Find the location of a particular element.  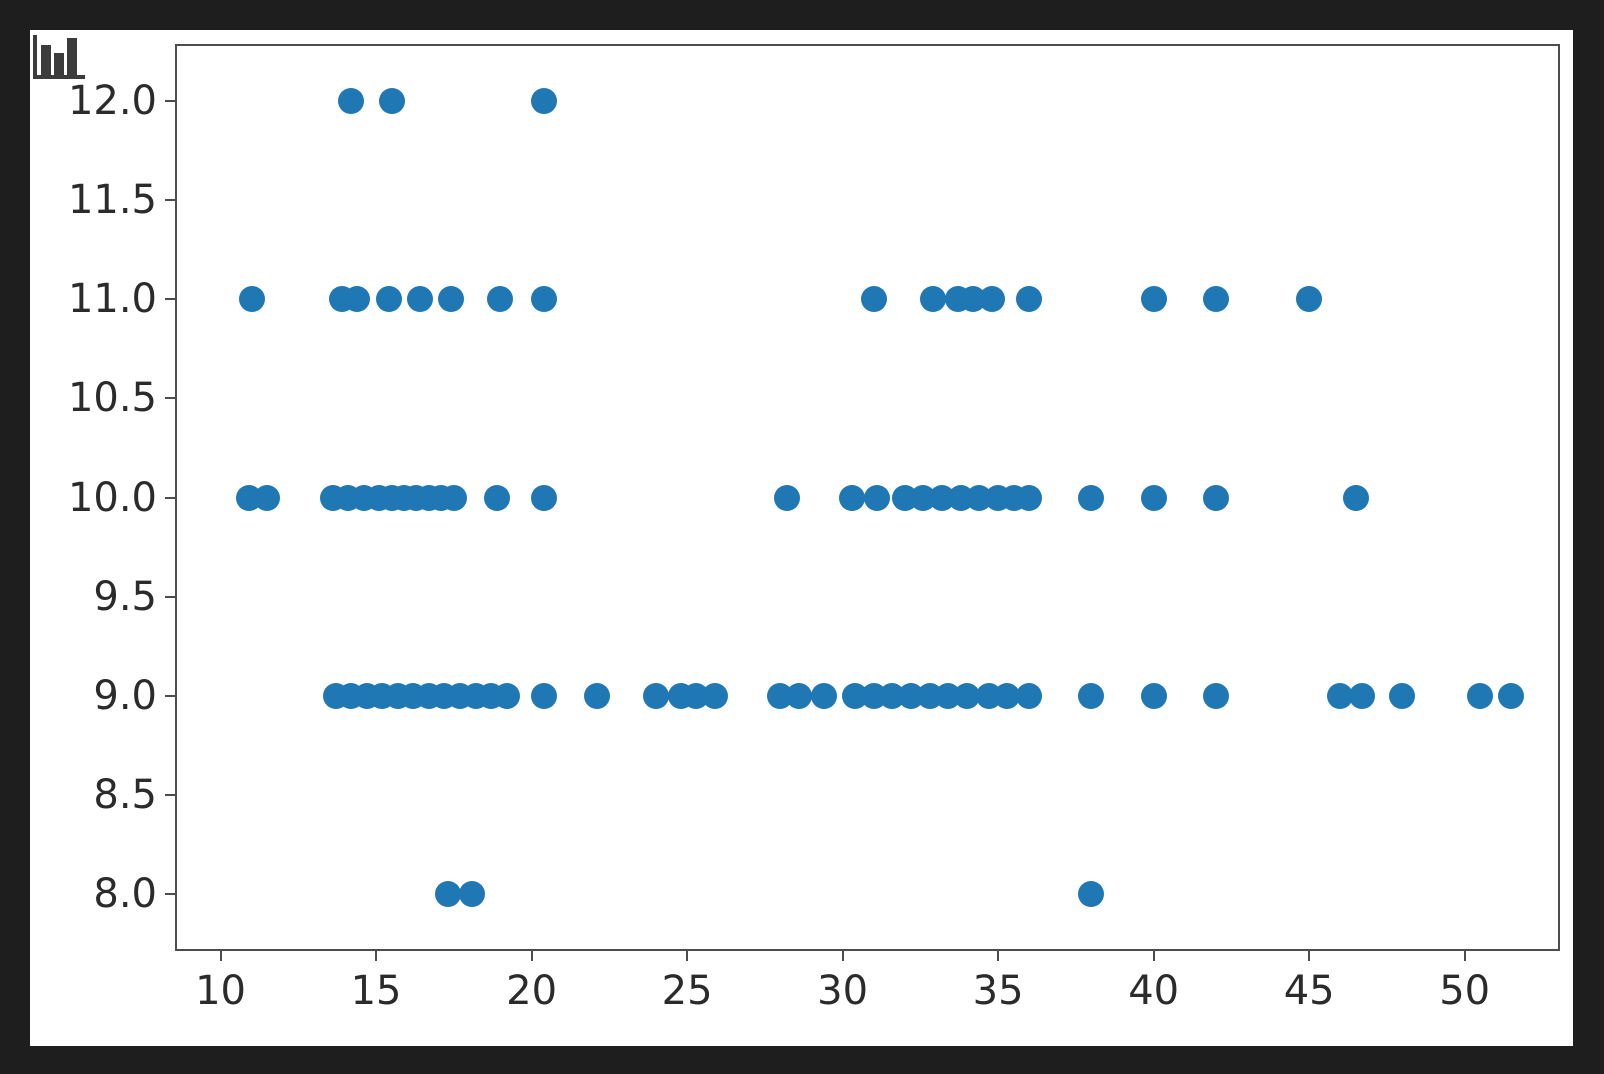

x-axis-tick-label: 45 is located at coordinates (1309, 991).